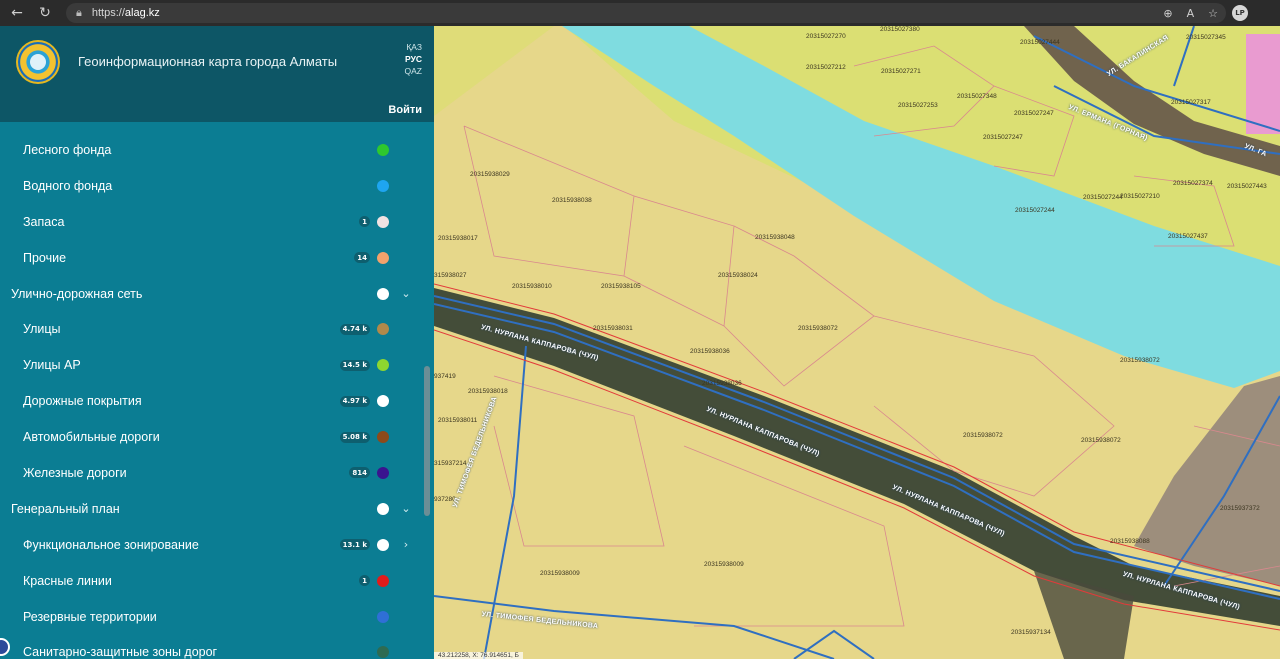 The height and width of the screenshot is (659, 1280). What do you see at coordinates (79, 12) in the screenshot?
I see `lock-icon: 🔒︎` at bounding box center [79, 12].